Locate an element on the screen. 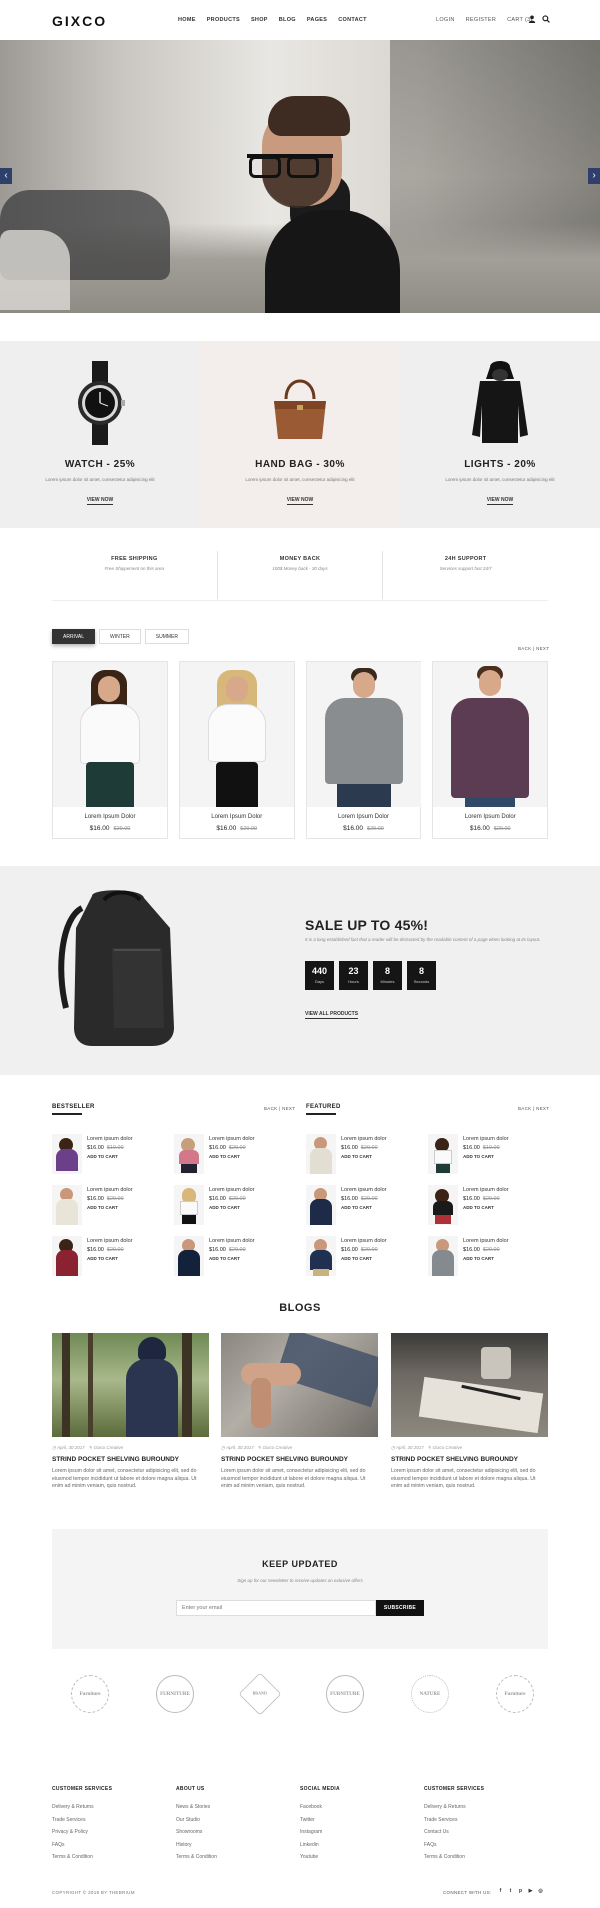 The image size is (600, 1908). footer-link: News & Stories is located at coordinates (196, 1807).